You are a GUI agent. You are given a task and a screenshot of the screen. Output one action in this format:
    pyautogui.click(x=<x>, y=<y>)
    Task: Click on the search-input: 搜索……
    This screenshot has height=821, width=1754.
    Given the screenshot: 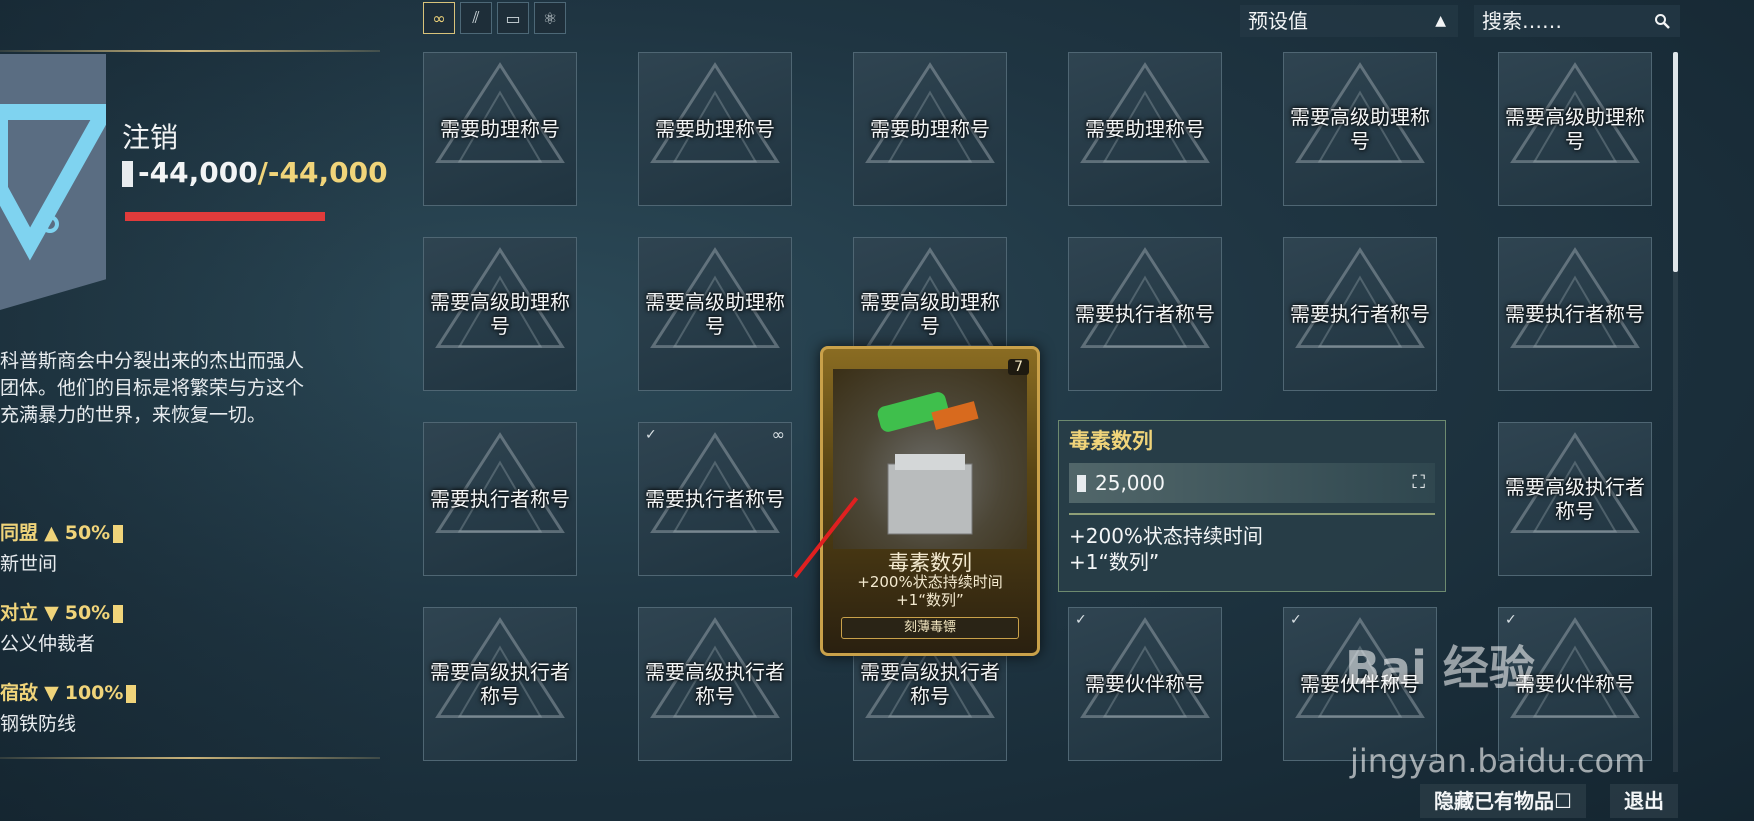 What is the action you would take?
    pyautogui.click(x=1577, y=21)
    